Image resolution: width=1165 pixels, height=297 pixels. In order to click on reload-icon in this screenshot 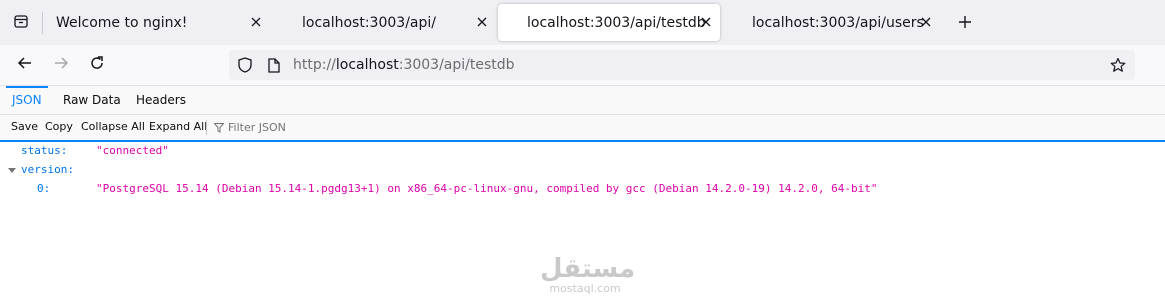, I will do `click(97, 65)`.